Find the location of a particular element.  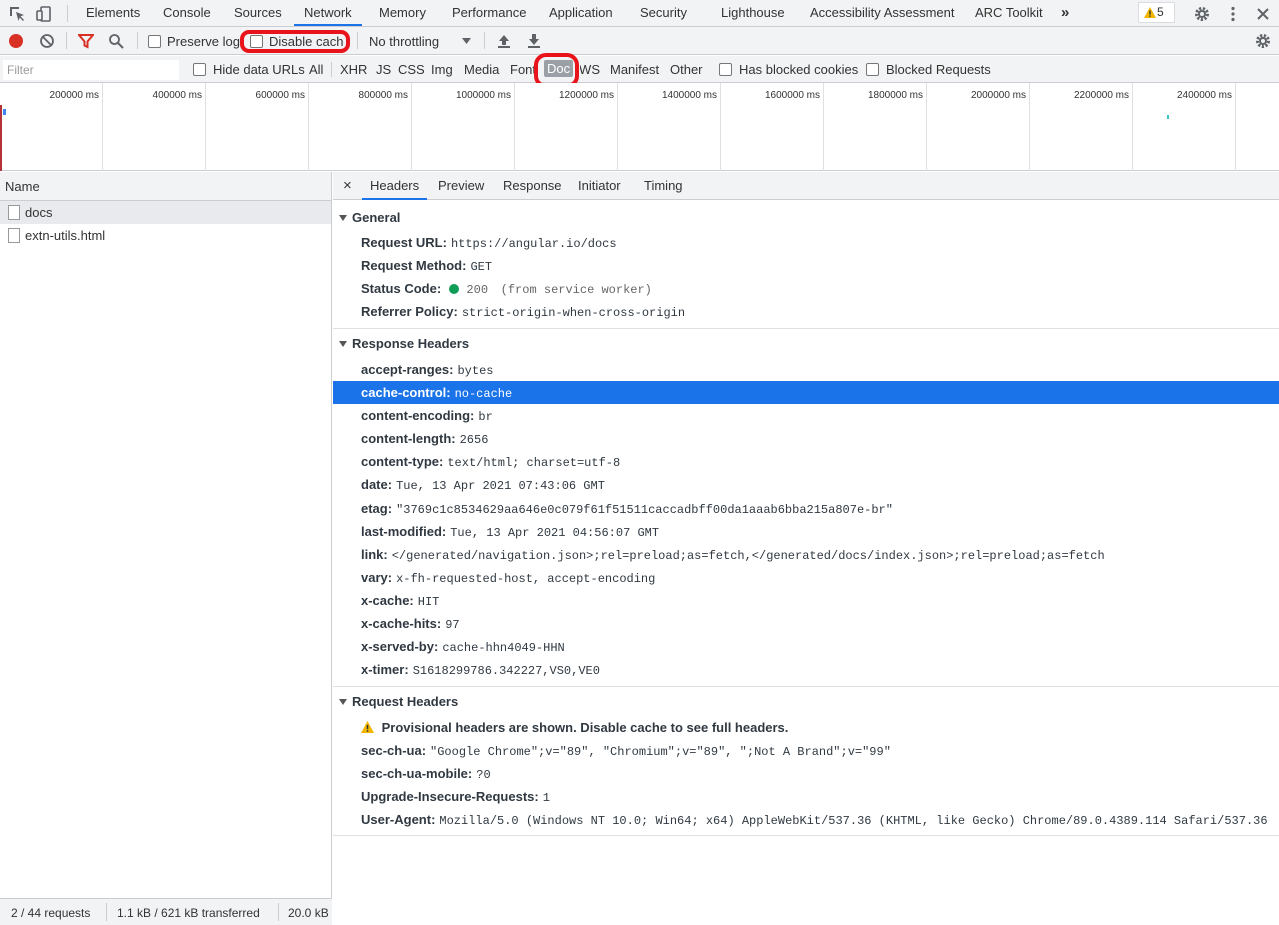

tab-elements: Elements is located at coordinates (113, 13).